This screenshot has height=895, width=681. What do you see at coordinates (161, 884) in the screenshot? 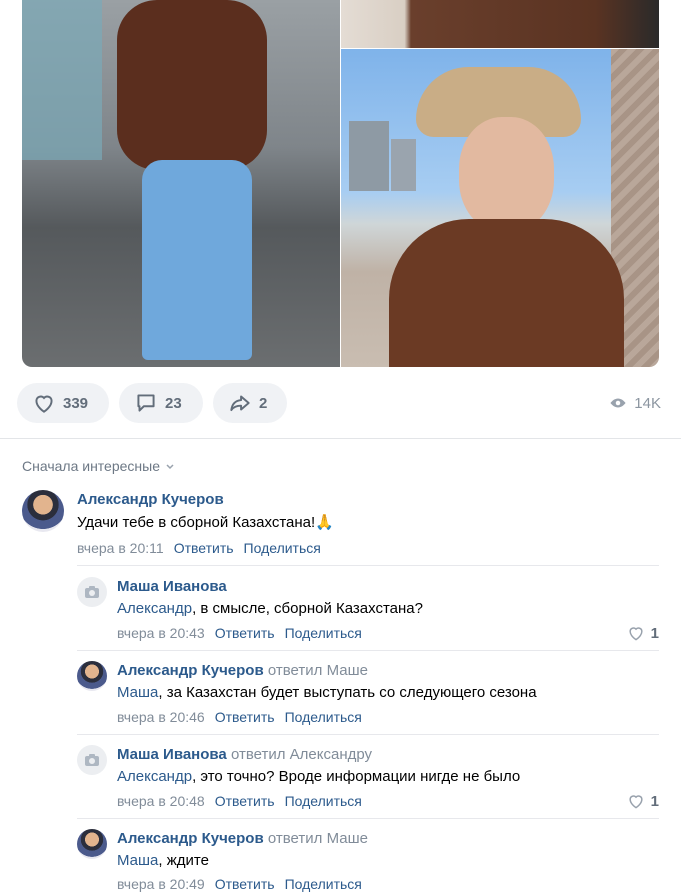
I see `comment-time: вчера в 20:49` at bounding box center [161, 884].